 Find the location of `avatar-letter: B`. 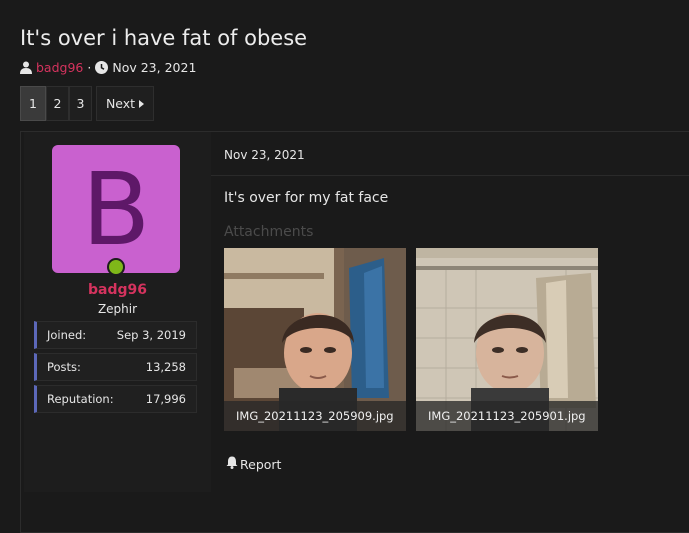

avatar-letter: B is located at coordinates (116, 209).